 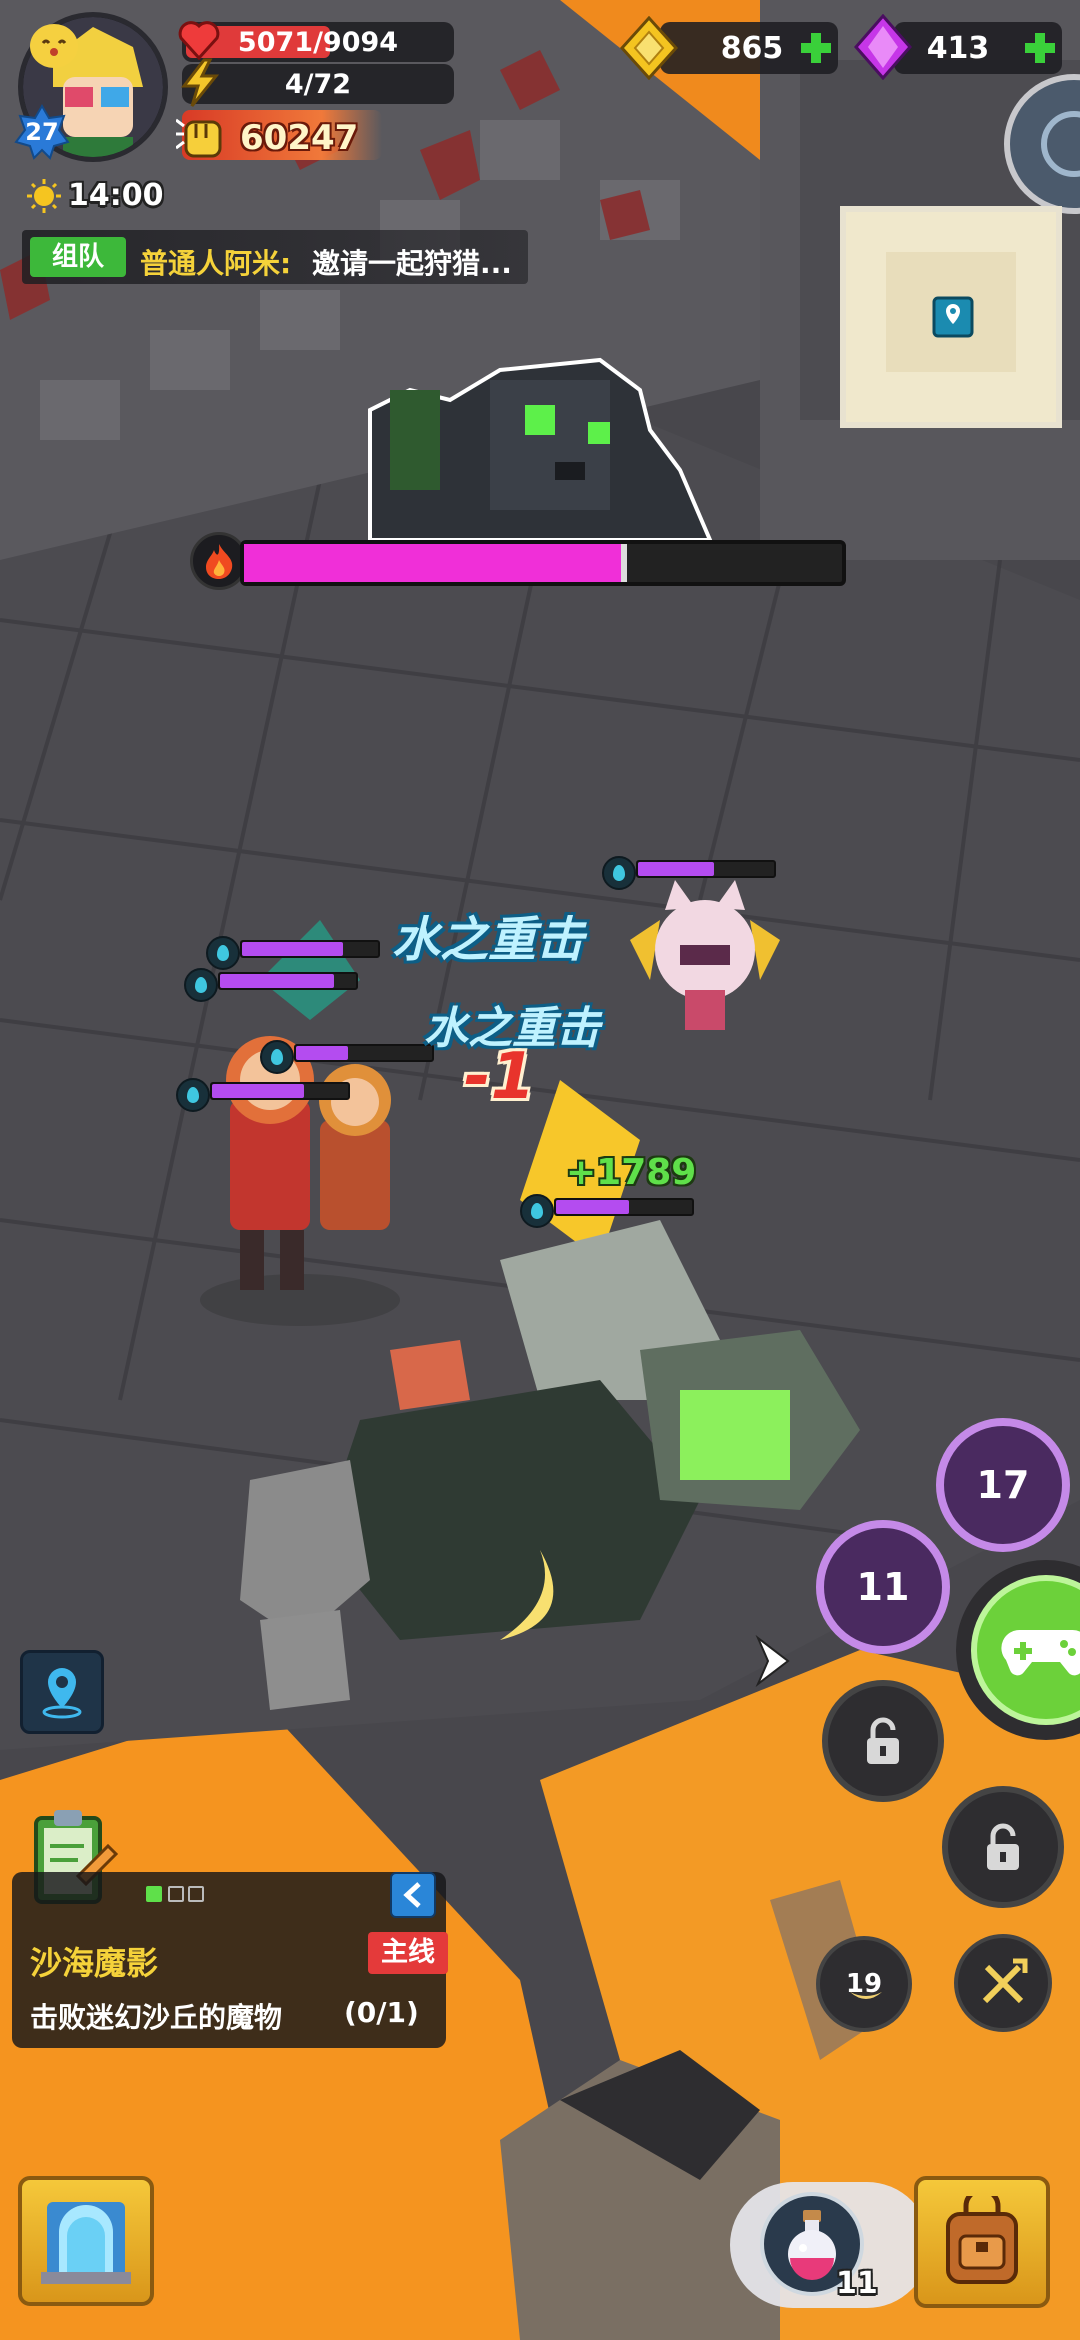 What do you see at coordinates (752, 48) in the screenshot?
I see `gold-amount: 865` at bounding box center [752, 48].